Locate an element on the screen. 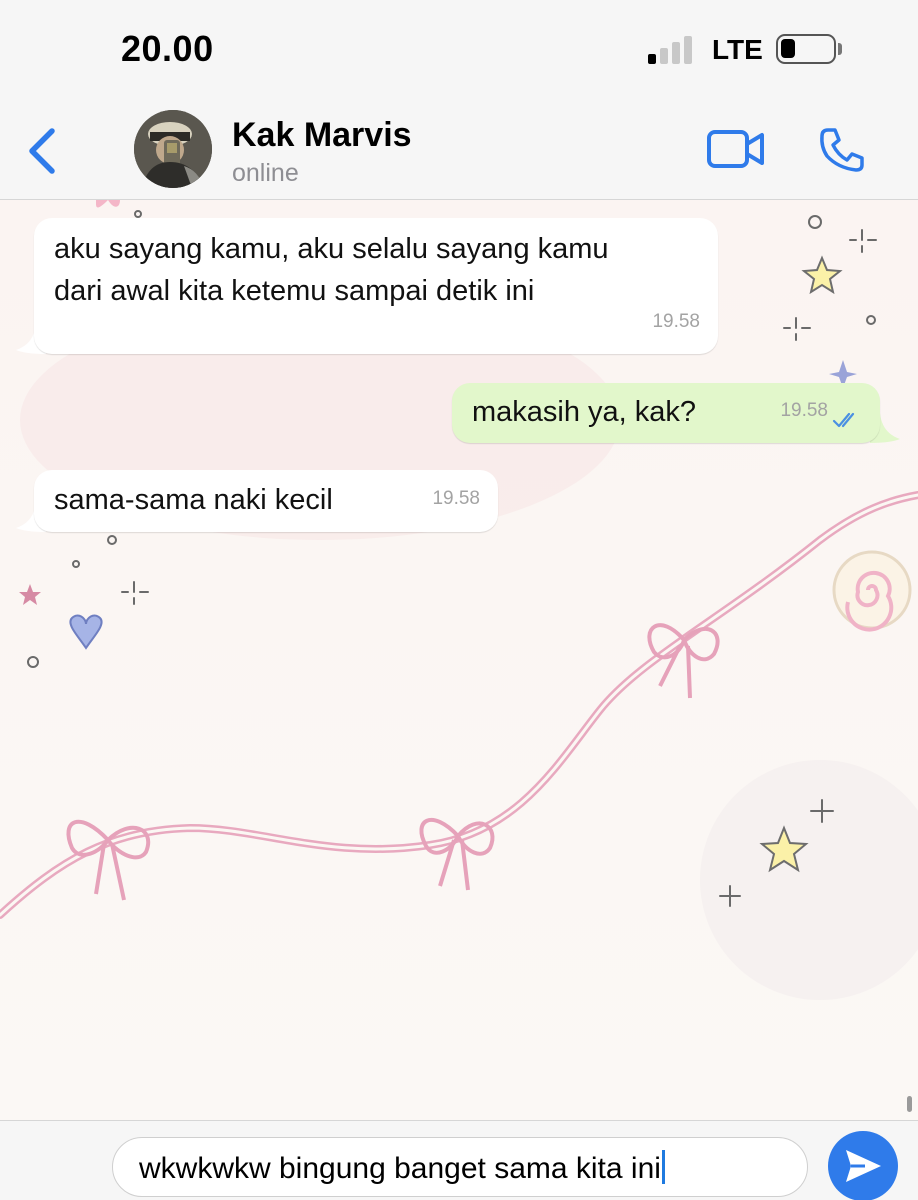 This screenshot has height=1200, width=918. message-incoming: sama-sama naki kecil 19.58 is located at coordinates (266, 501).